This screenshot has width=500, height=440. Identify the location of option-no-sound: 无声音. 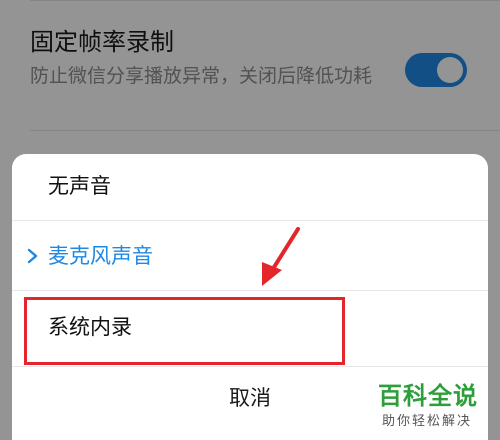
(250, 187).